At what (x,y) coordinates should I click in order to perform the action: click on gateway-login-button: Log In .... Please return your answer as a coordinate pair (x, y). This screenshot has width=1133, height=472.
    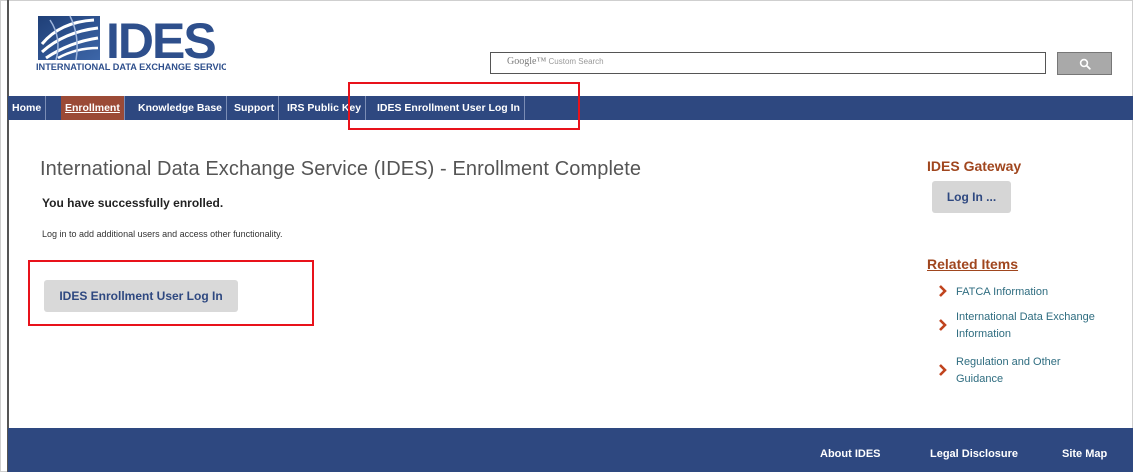
    Looking at the image, I should click on (971, 197).